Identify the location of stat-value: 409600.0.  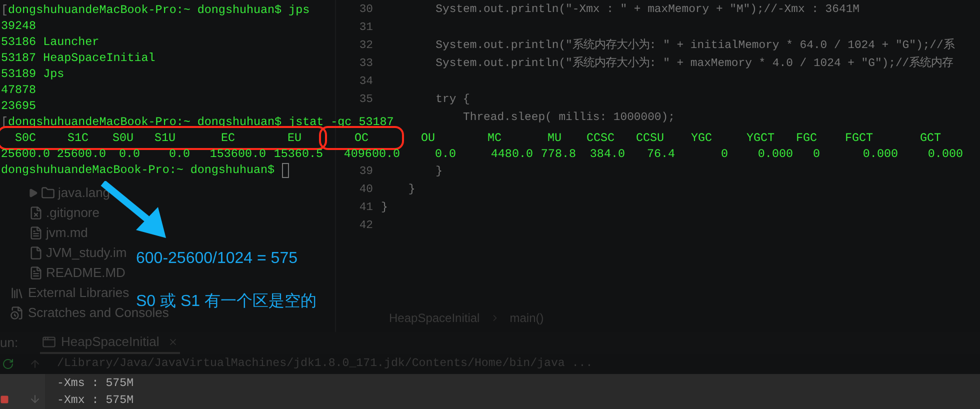
(372, 154).